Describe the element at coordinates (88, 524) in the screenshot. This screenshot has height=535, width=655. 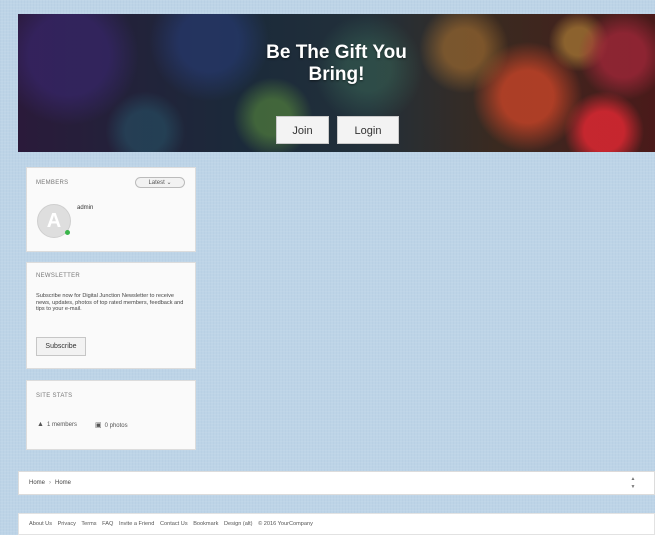
I see `footer-link-terms: Terms` at that location.